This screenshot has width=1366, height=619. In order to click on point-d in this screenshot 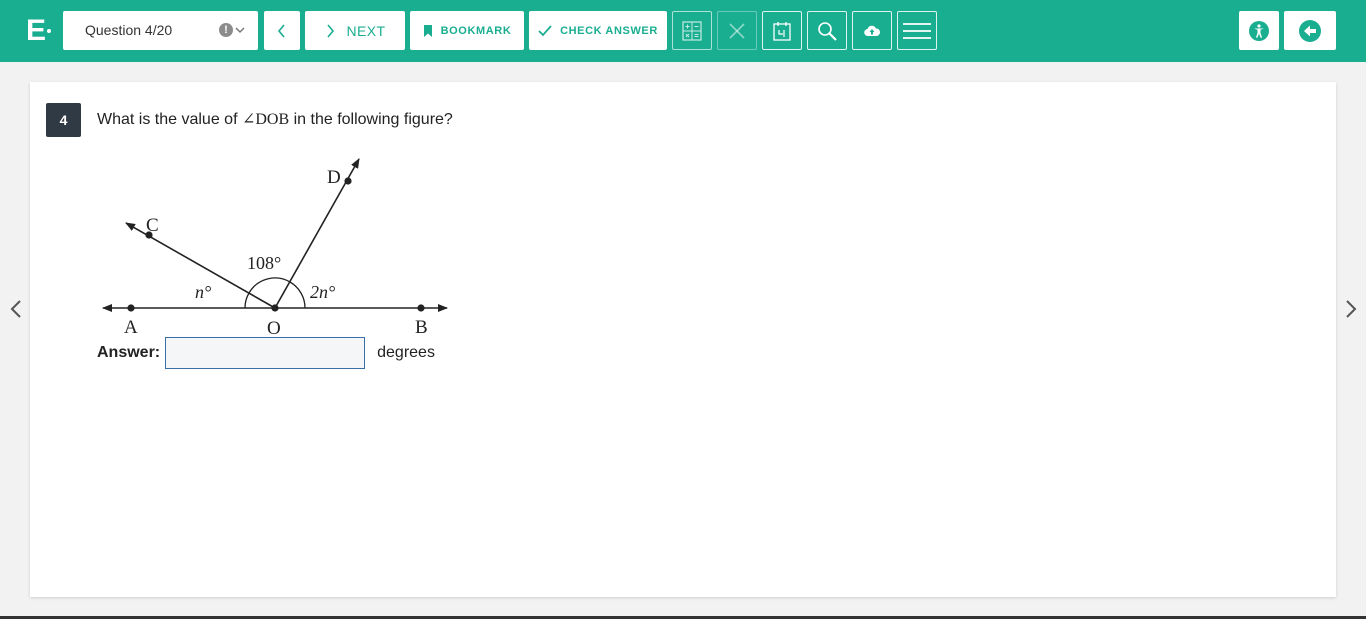, I will do `click(348, 181)`.